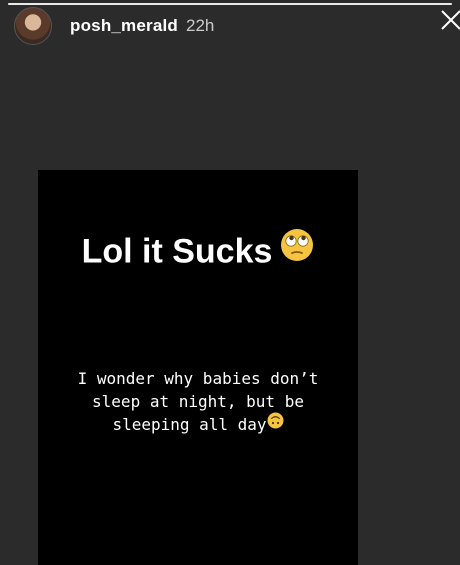  I want to click on close-icon, so click(450, 20).